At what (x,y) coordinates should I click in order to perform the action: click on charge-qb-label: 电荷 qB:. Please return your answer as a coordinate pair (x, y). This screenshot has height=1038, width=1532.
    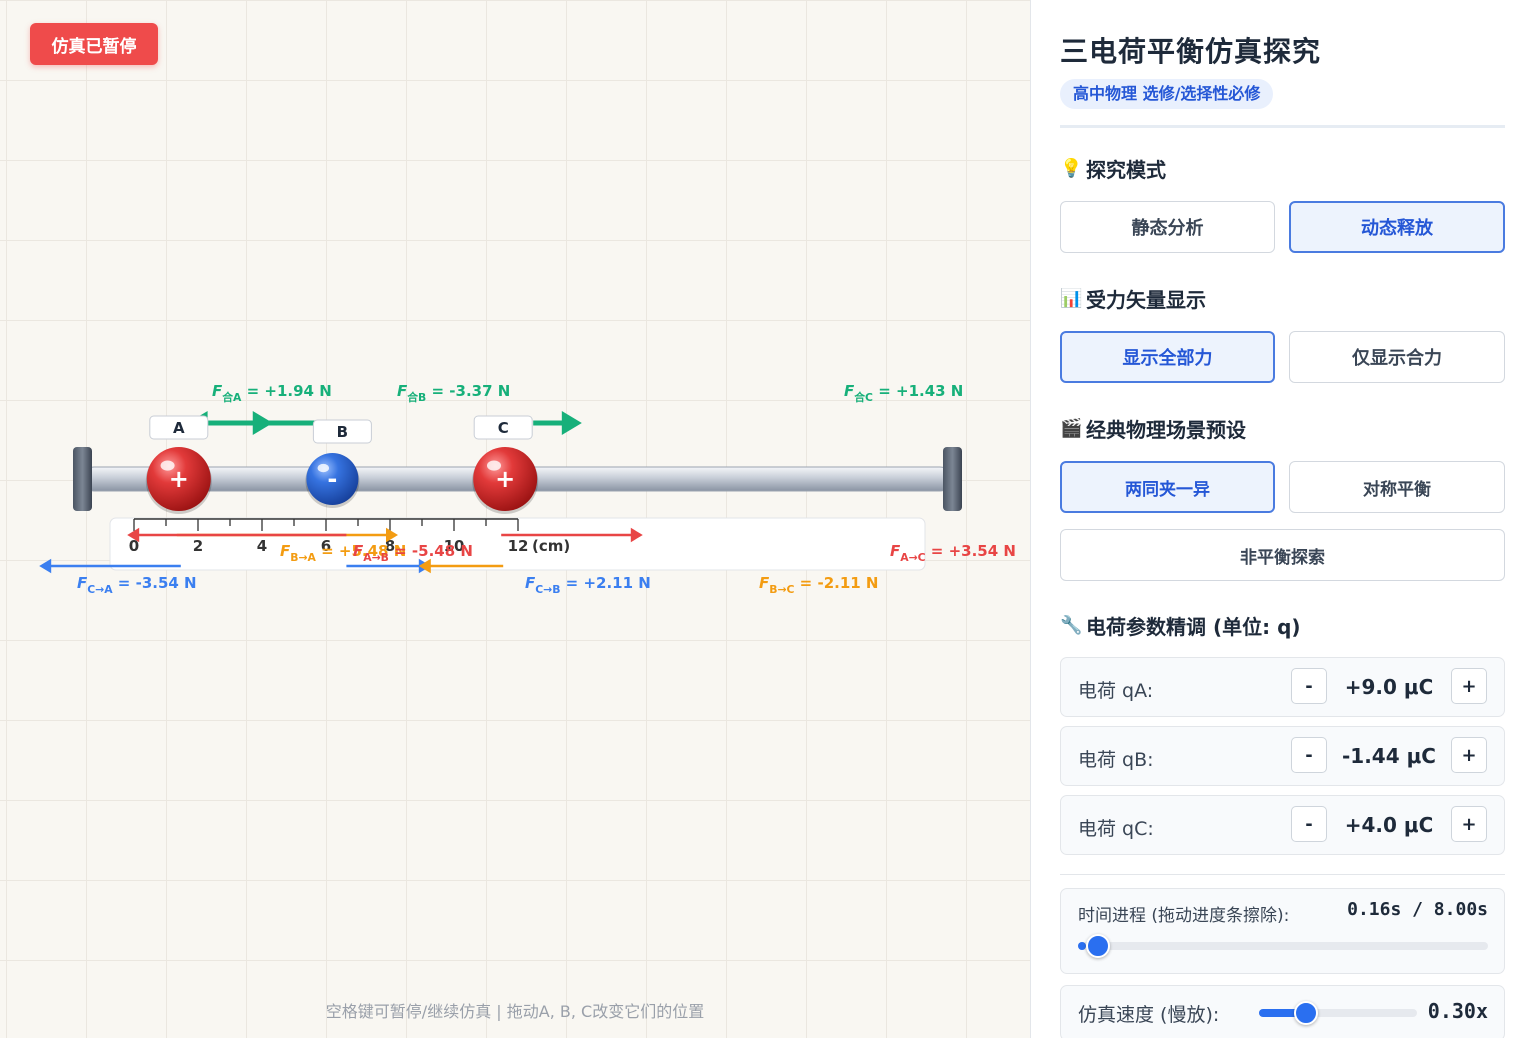
    Looking at the image, I should click on (1116, 760).